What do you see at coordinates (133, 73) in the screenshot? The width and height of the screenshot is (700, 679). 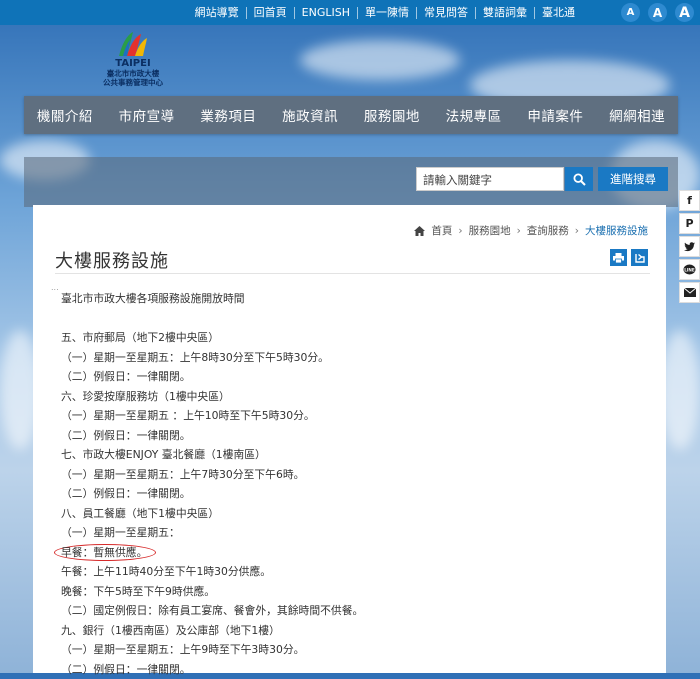 I see `logo-org-line1: 臺北市市政大樓` at bounding box center [133, 73].